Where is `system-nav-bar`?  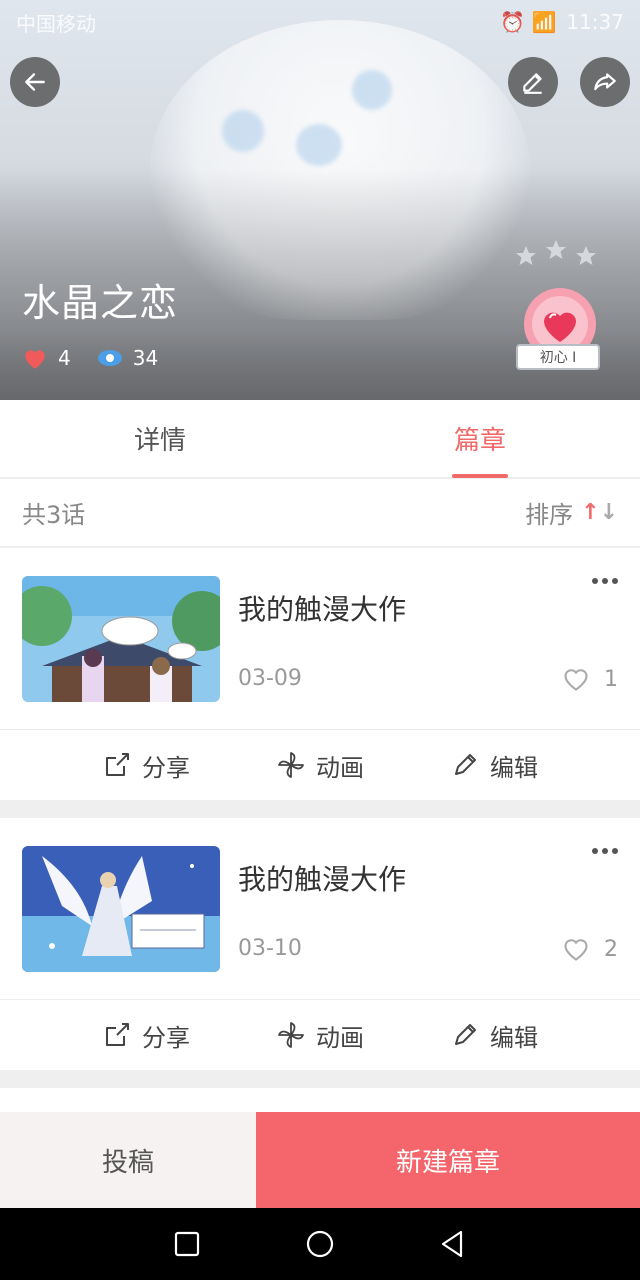 system-nav-bar is located at coordinates (320, 1244).